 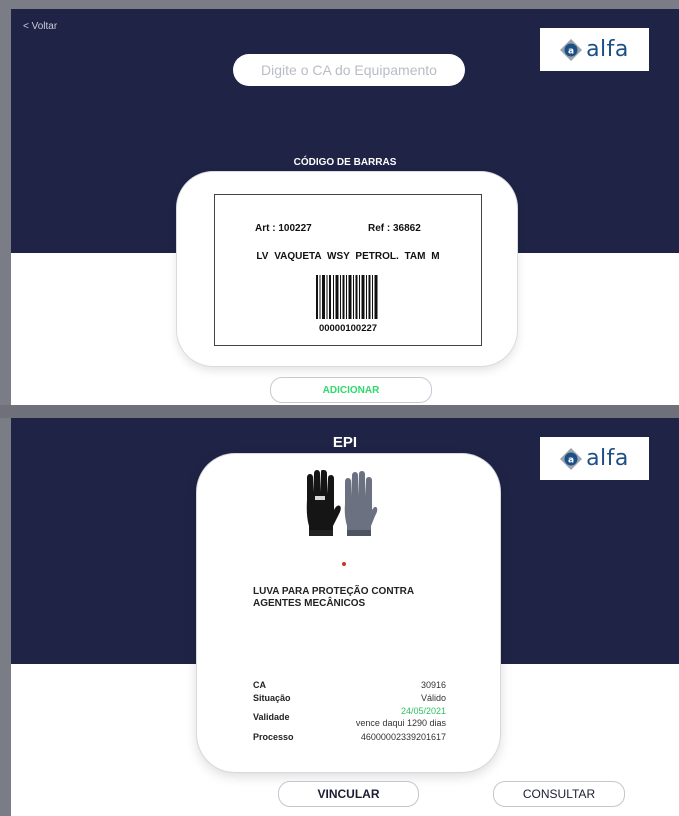 I want to click on validade-label: Validade, so click(x=271, y=717).